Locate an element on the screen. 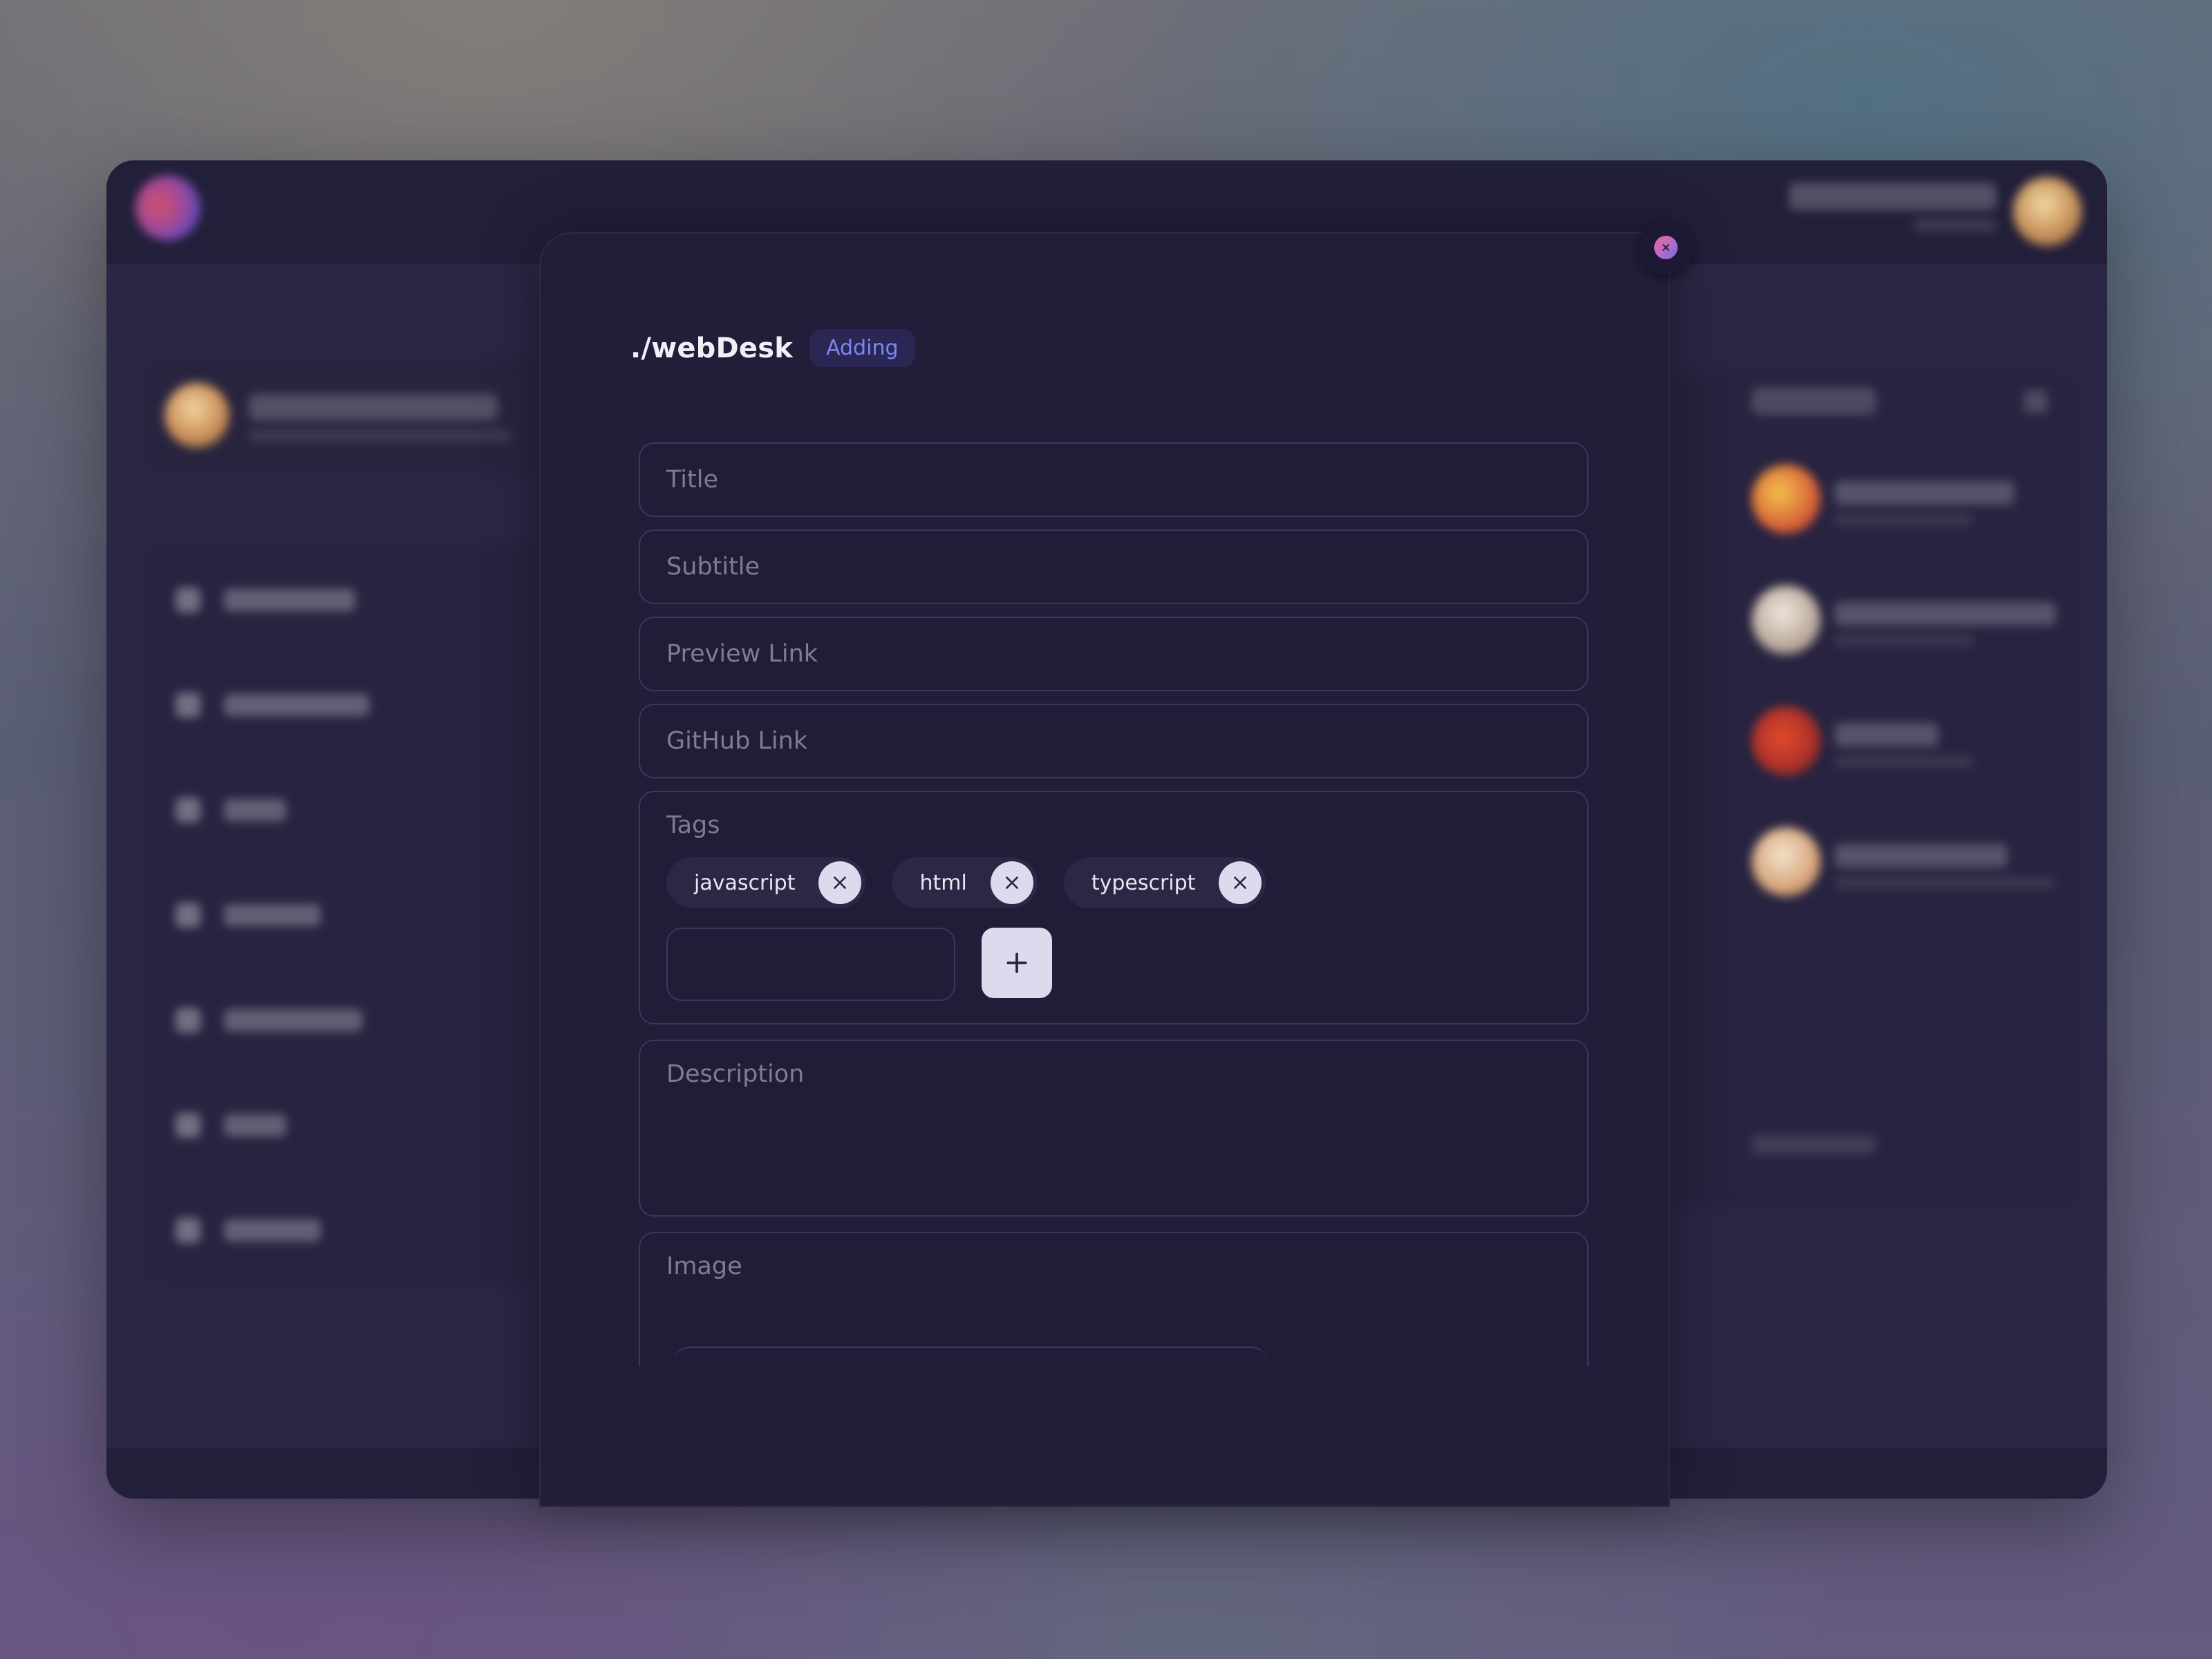  tag-chip: html is located at coordinates (965, 882).